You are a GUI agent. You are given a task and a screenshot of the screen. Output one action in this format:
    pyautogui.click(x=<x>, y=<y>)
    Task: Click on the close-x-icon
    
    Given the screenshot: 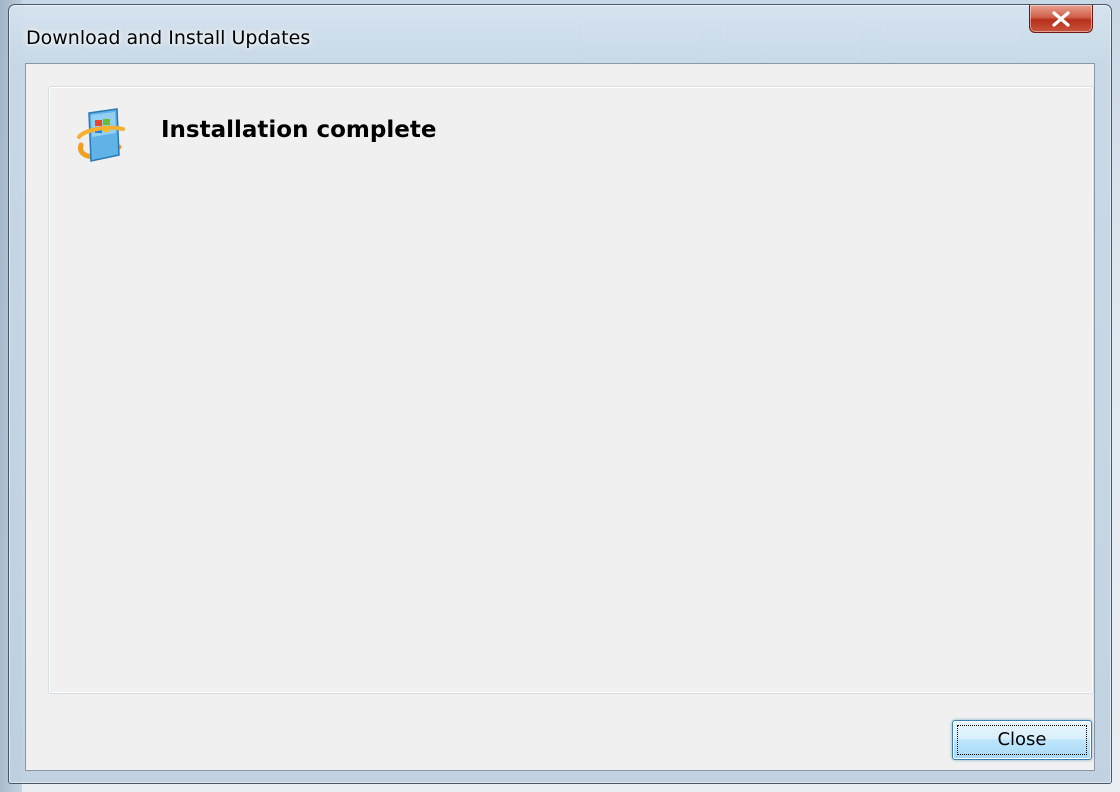 What is the action you would take?
    pyautogui.click(x=1061, y=18)
    